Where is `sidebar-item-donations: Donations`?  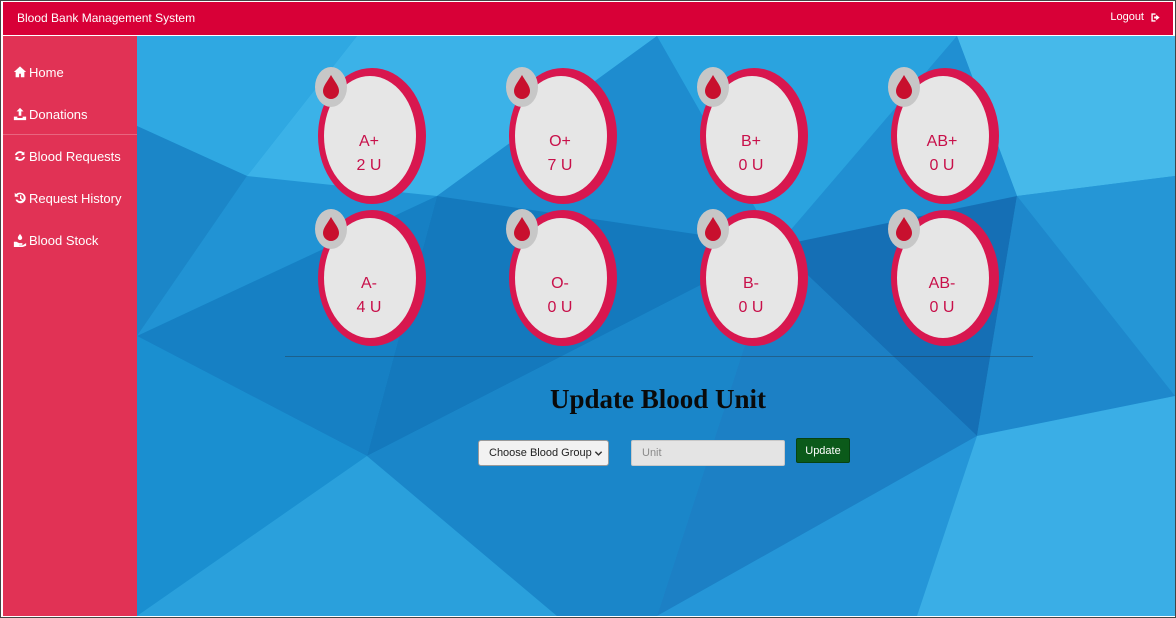 sidebar-item-donations: Donations is located at coordinates (70, 114).